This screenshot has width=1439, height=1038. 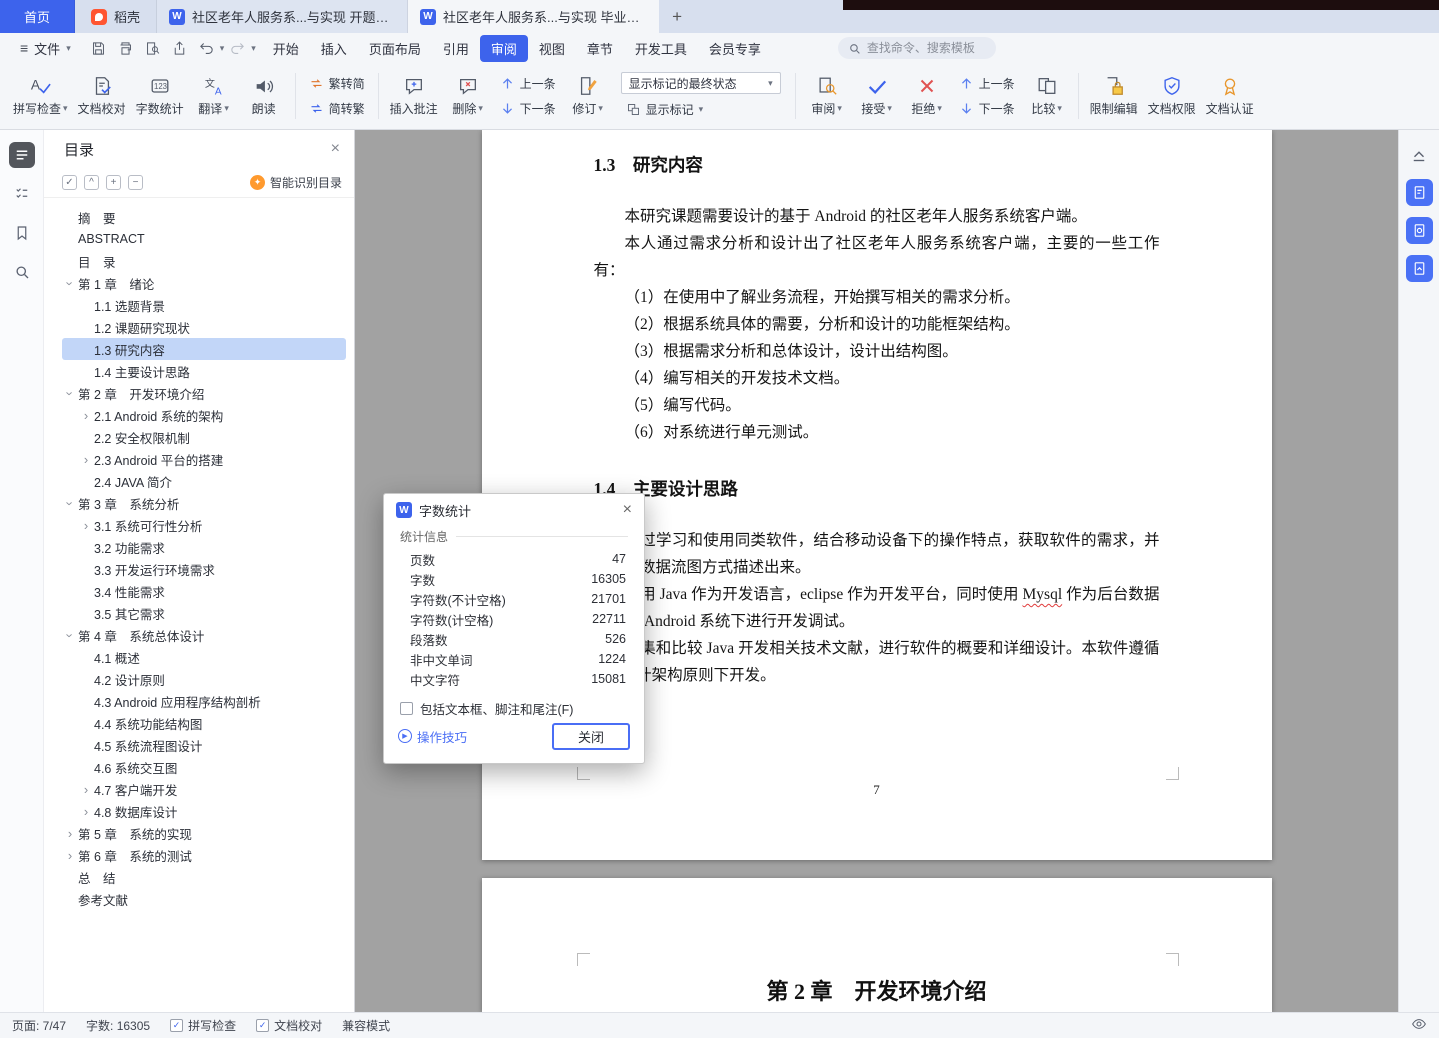 I want to click on next-comment-button: 下一条, so click(x=528, y=108).